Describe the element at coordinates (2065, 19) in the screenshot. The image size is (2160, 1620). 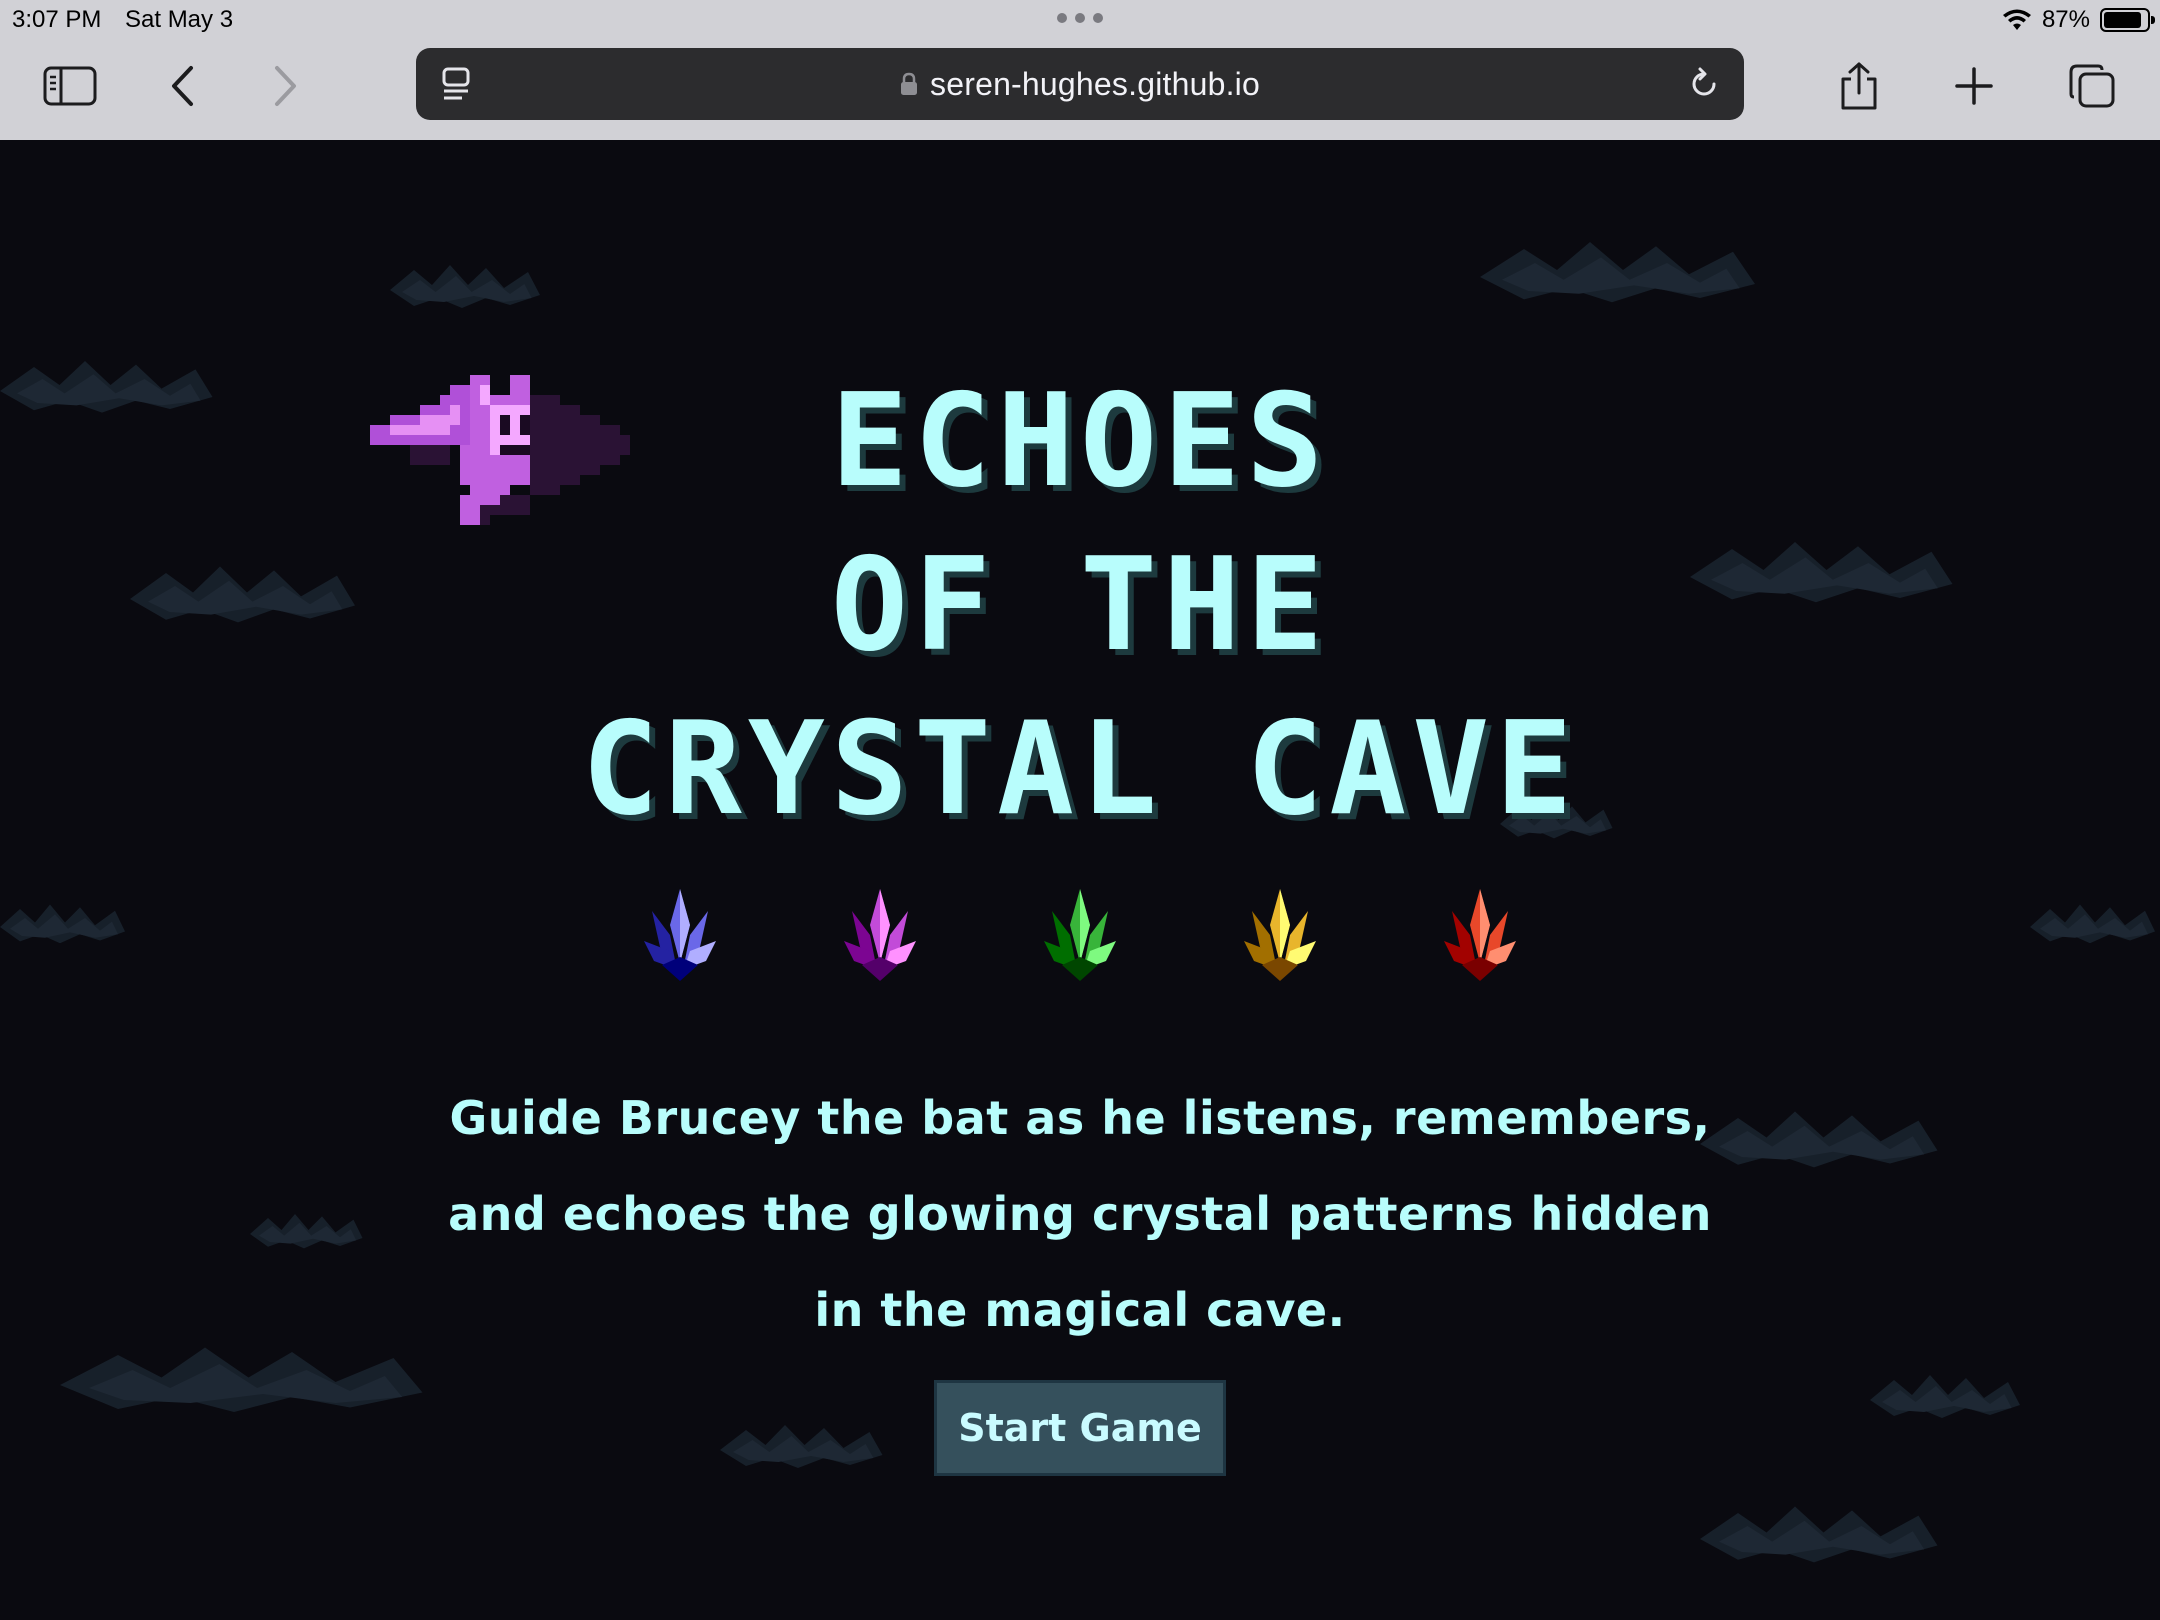
I see `battery-percent: 87%` at that location.